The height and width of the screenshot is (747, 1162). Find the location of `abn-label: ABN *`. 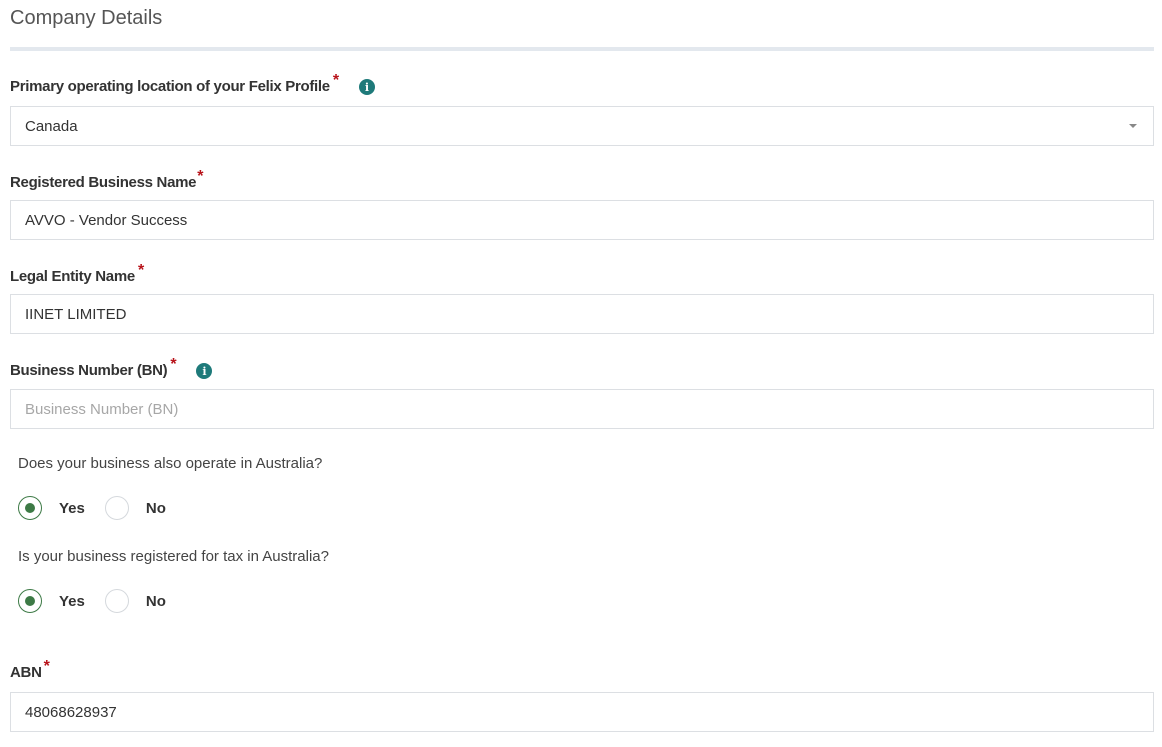

abn-label: ABN * is located at coordinates (30, 670).